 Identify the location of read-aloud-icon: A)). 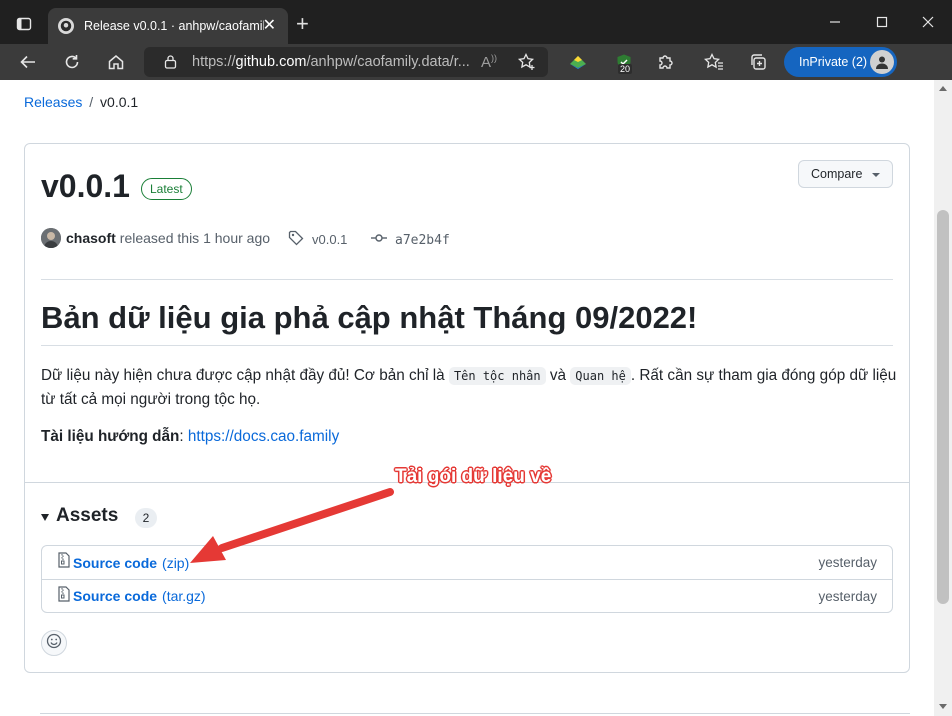
(489, 62).